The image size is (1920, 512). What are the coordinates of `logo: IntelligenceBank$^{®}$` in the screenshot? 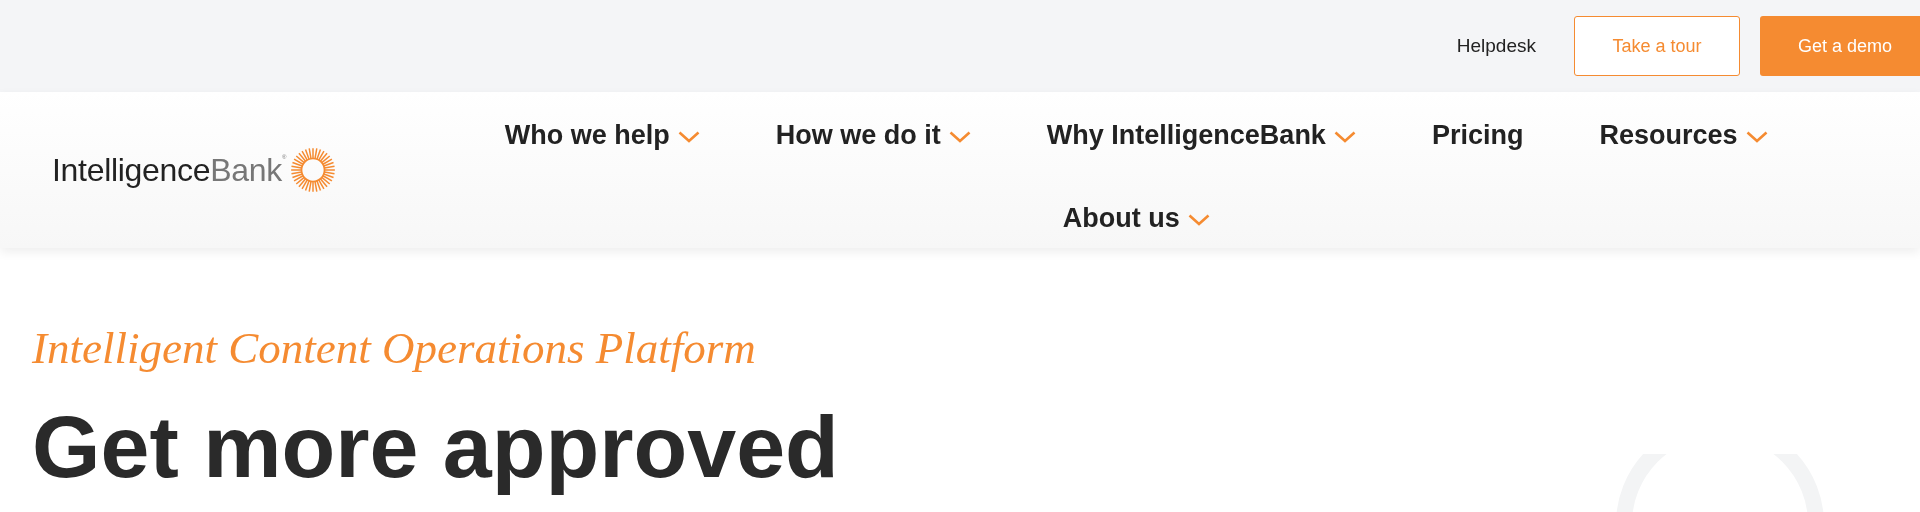 It's located at (169, 170).